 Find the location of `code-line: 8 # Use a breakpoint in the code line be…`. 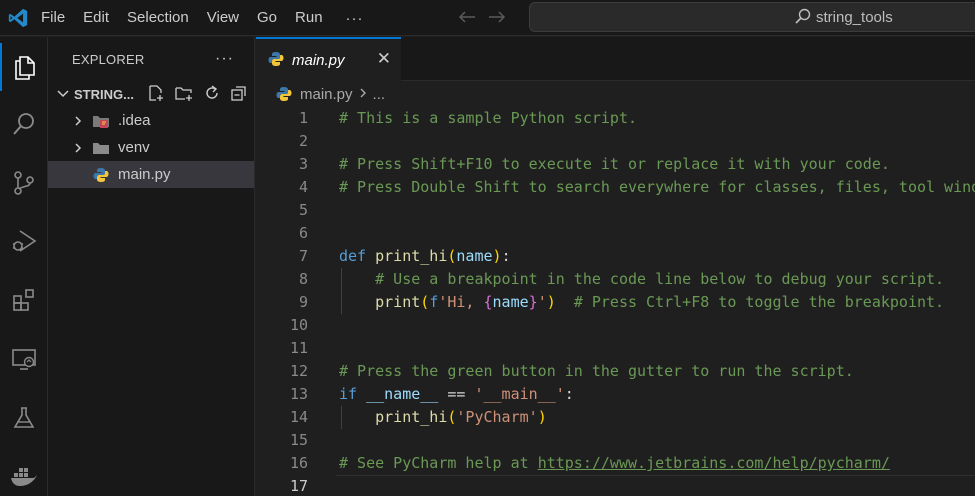

code-line: 8 # Use a breakpoint in the code line be… is located at coordinates (615, 279).